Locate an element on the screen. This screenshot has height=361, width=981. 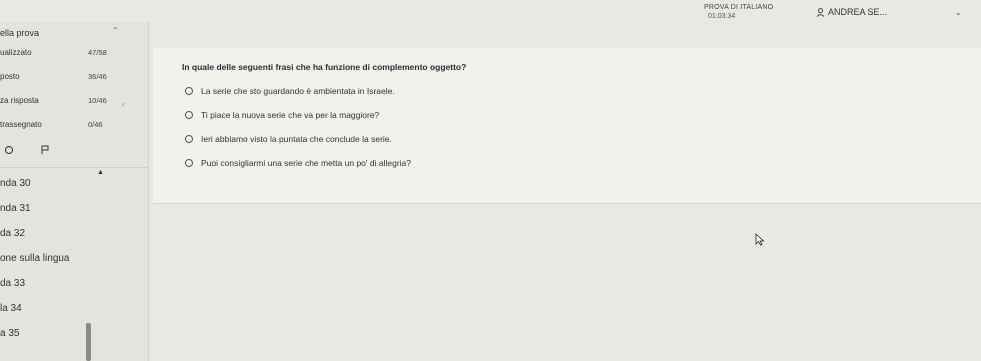
sidebar-item: da 33 is located at coordinates (74, 285).